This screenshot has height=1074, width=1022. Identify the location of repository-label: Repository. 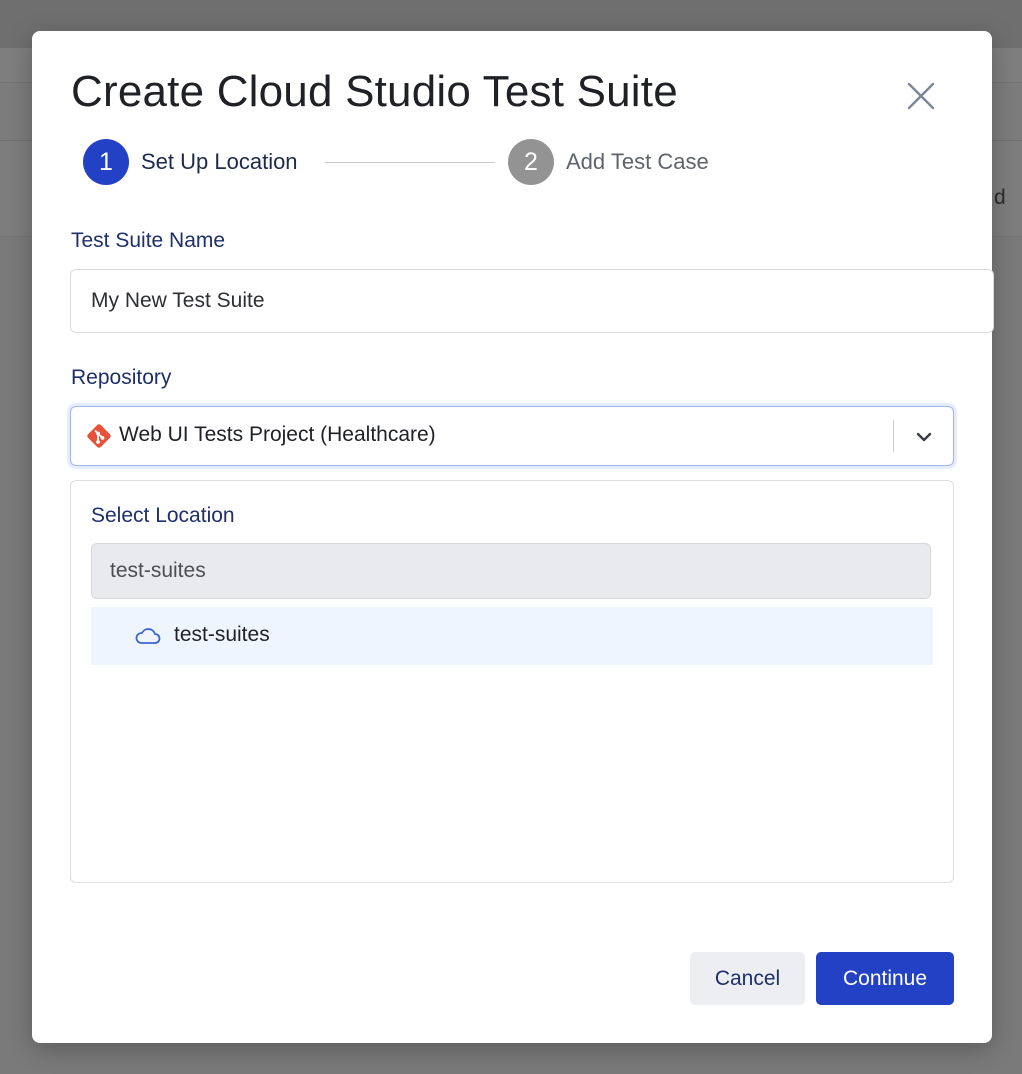
(121, 377).